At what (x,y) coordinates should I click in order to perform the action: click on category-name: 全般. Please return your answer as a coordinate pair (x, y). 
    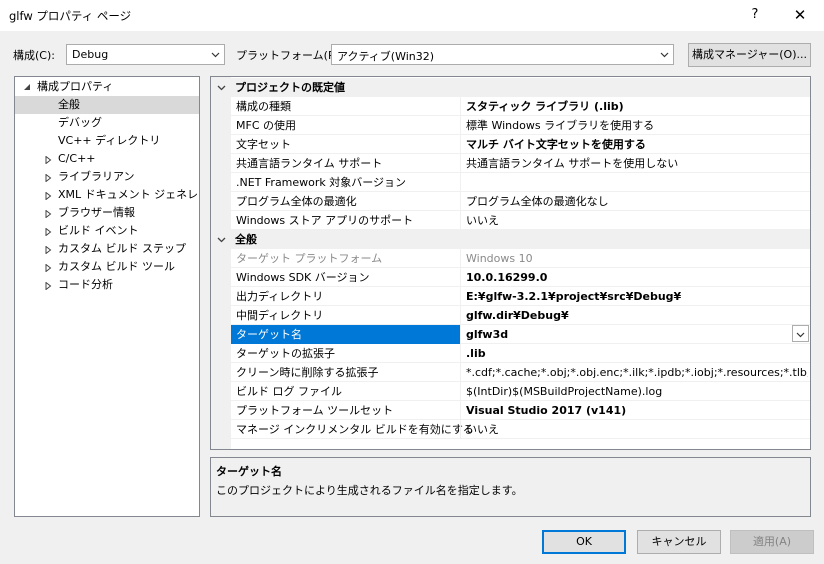
    Looking at the image, I should click on (246, 239).